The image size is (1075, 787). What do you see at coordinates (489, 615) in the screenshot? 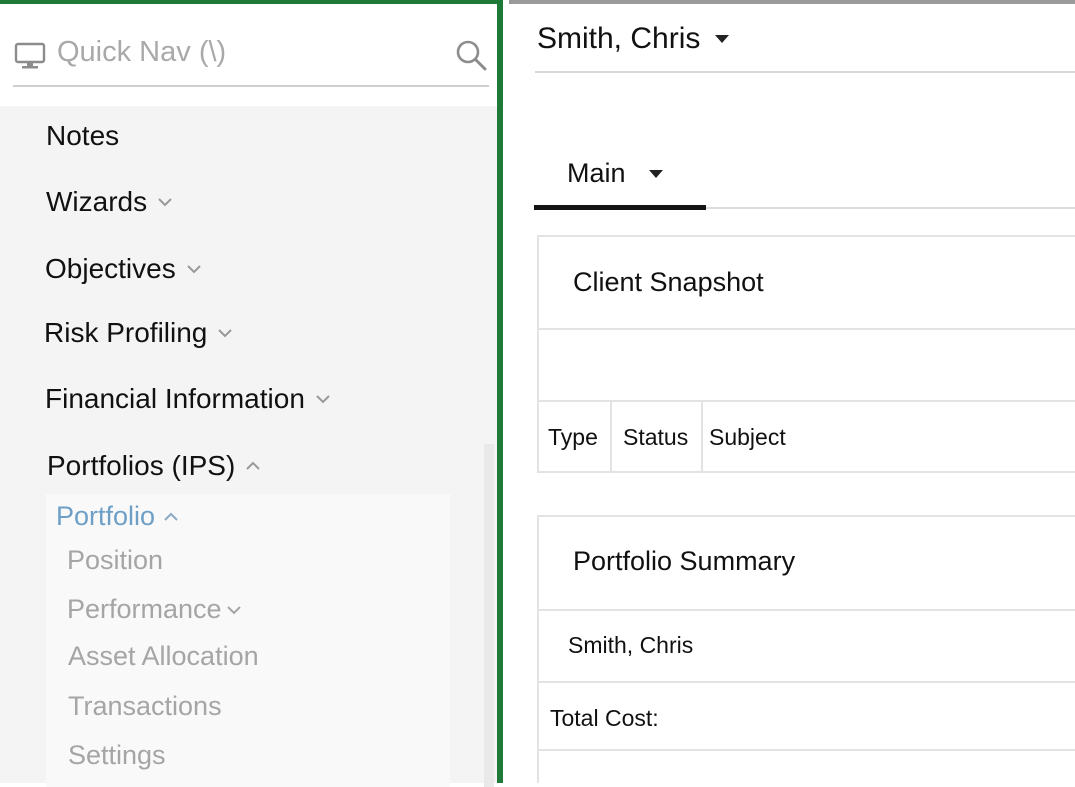
I see `sidebar-scrollbar` at bounding box center [489, 615].